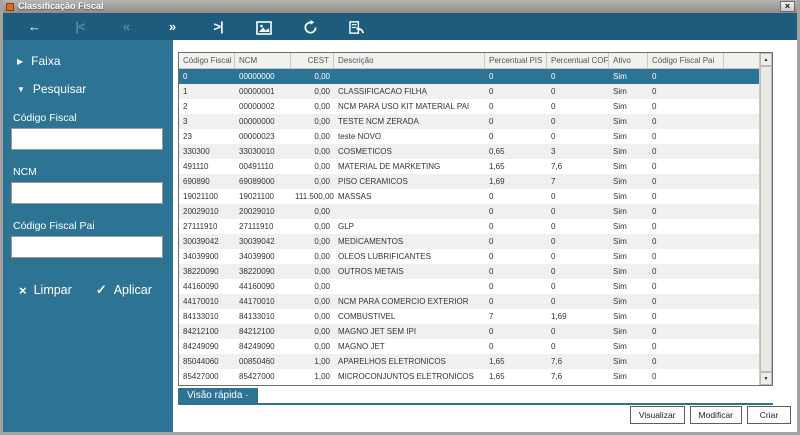  What do you see at coordinates (34, 26) in the screenshot?
I see `back-icon: ←` at bounding box center [34, 26].